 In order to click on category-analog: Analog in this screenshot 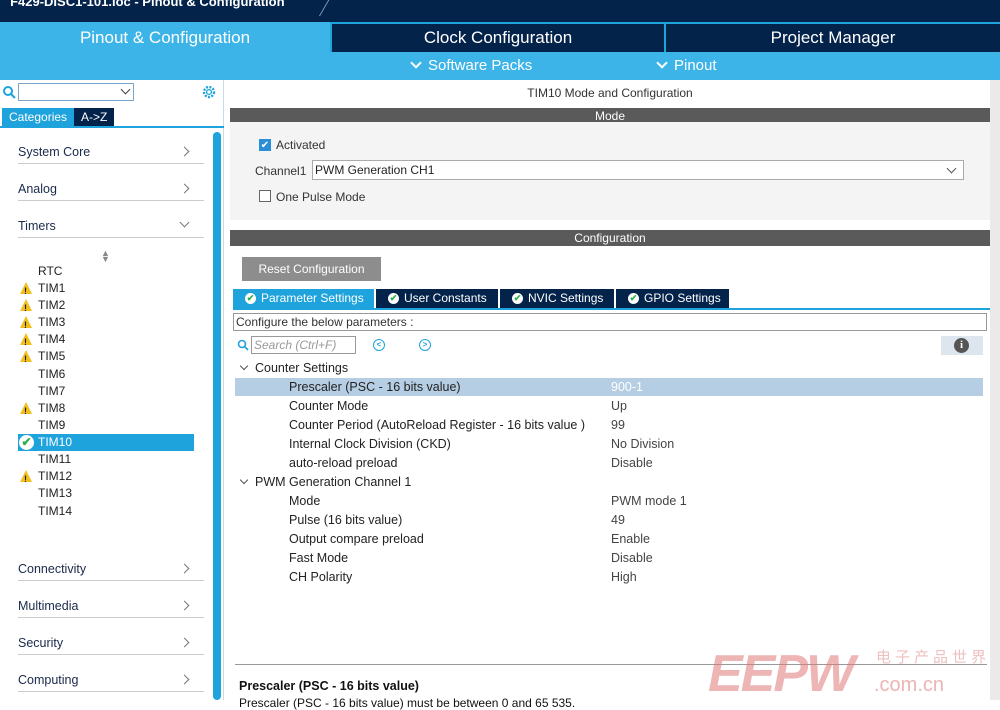, I will do `click(111, 189)`.